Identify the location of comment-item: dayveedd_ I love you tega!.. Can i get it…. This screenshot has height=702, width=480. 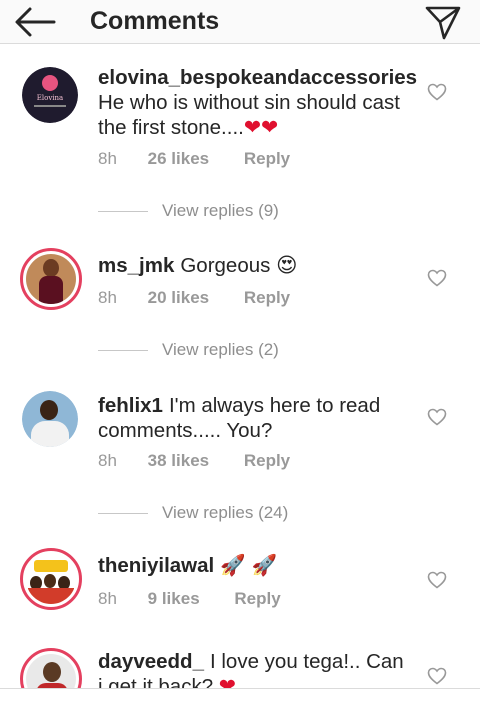
(240, 667).